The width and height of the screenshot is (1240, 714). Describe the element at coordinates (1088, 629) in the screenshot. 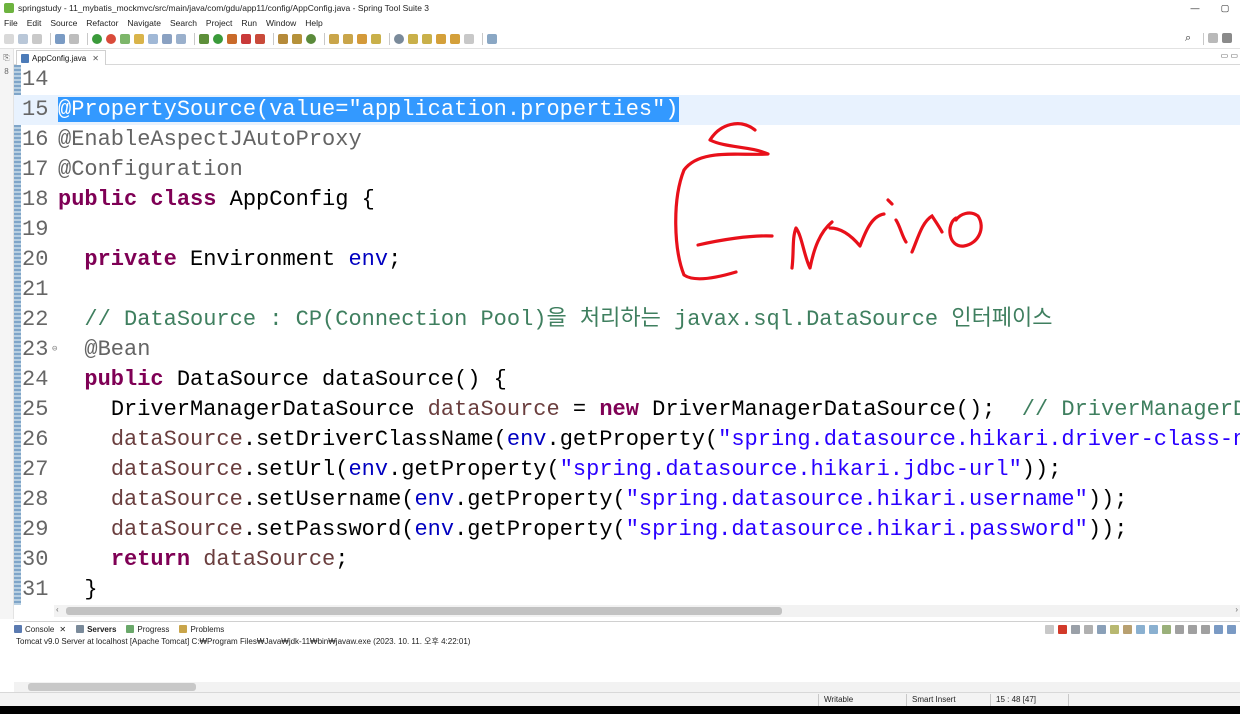

I see `remove-all-icon` at that location.